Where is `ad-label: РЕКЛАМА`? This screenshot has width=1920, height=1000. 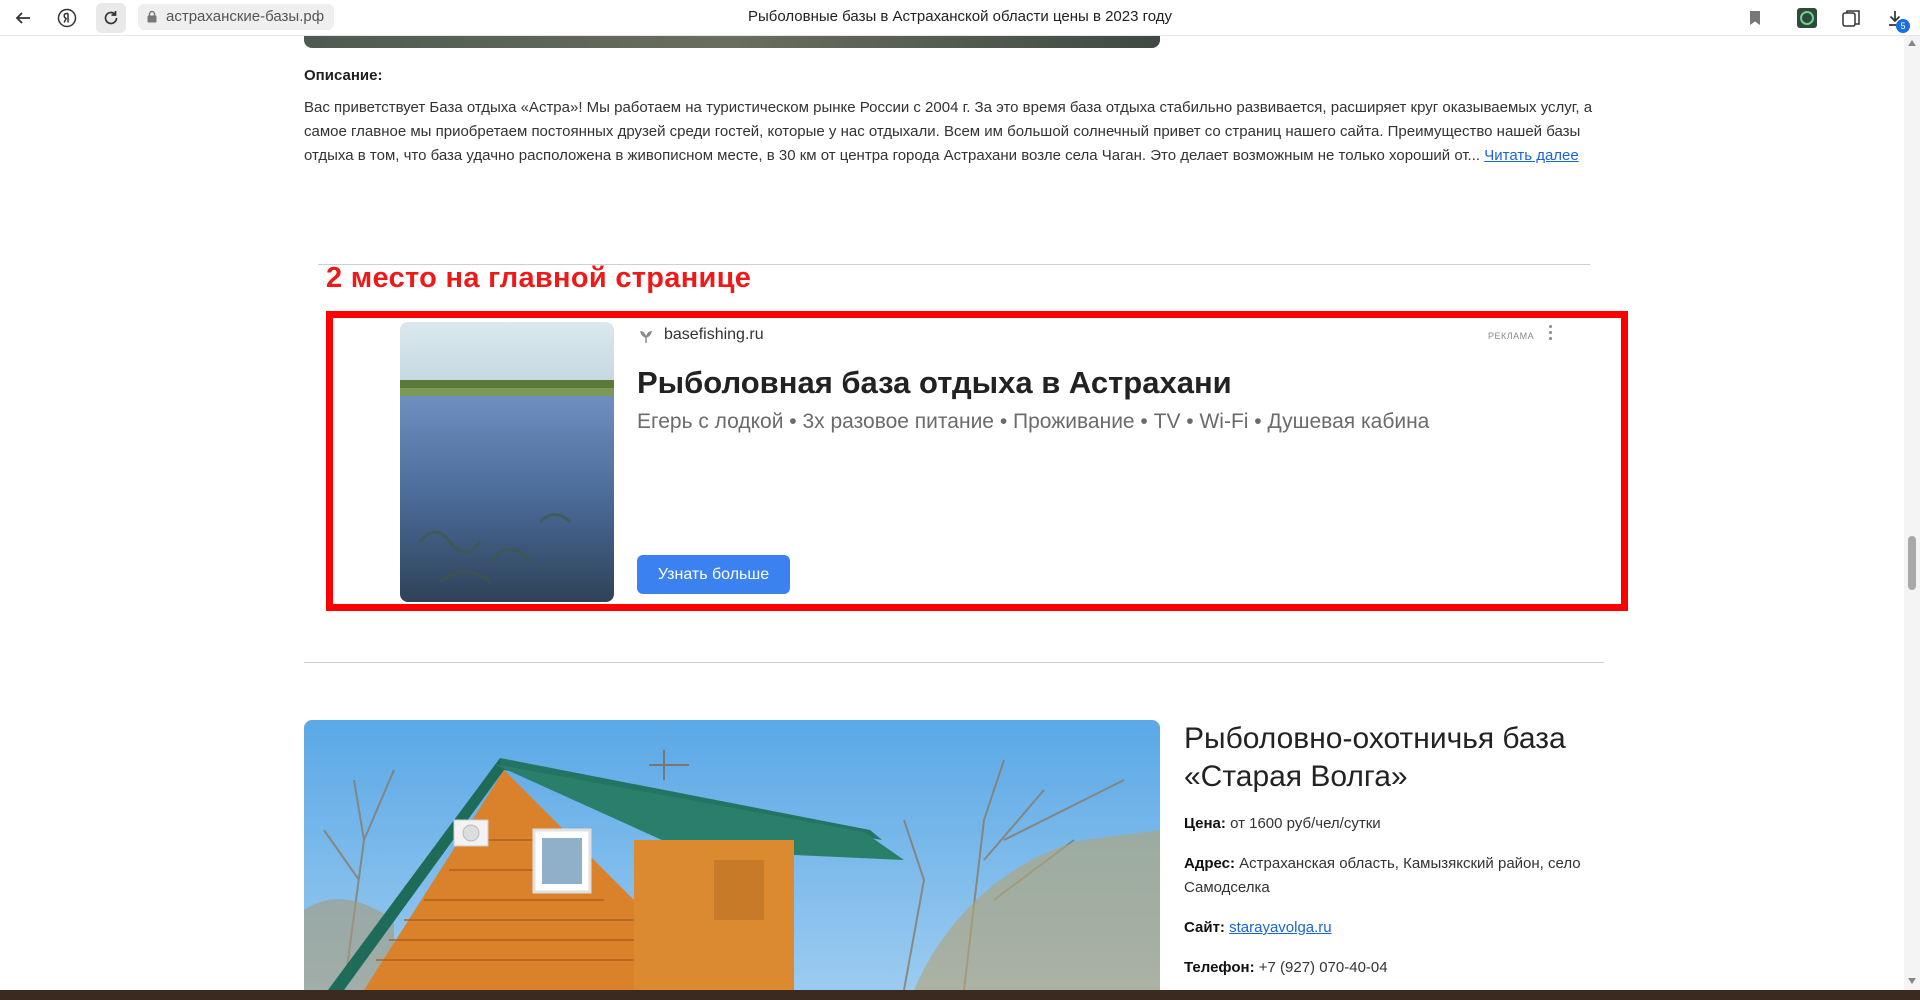 ad-label: РЕКЛАМА is located at coordinates (1511, 336).